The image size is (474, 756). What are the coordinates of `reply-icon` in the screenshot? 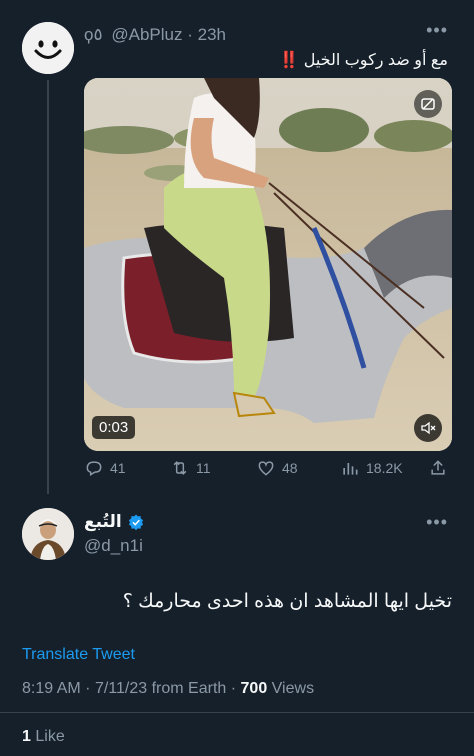 It's located at (94, 468).